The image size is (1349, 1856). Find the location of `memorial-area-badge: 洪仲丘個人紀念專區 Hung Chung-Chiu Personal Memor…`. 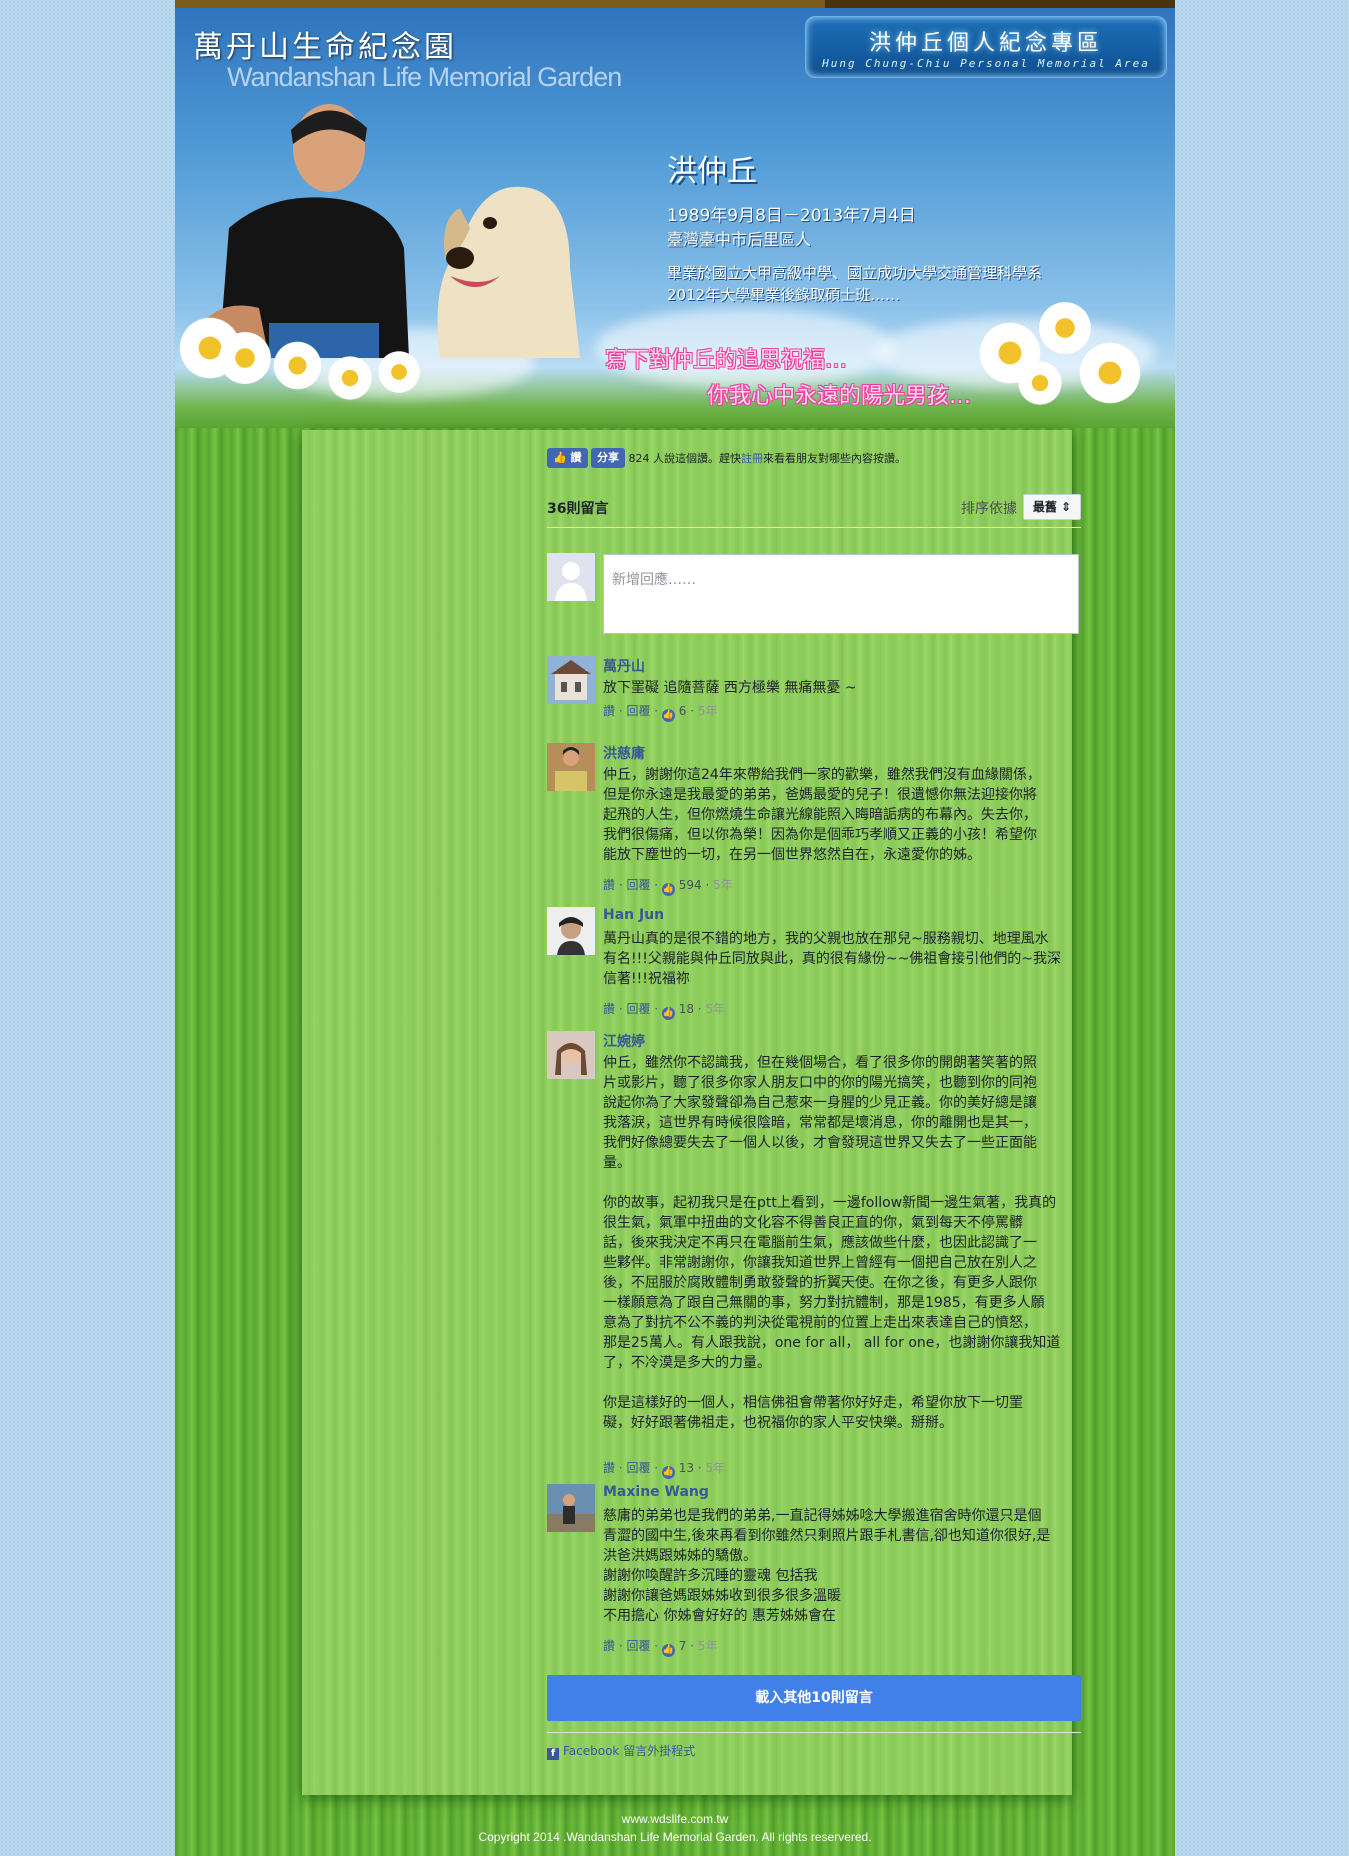

memorial-area-badge: 洪仲丘個人紀念專區 Hung Chung-Chiu Personal Memor… is located at coordinates (986, 47).